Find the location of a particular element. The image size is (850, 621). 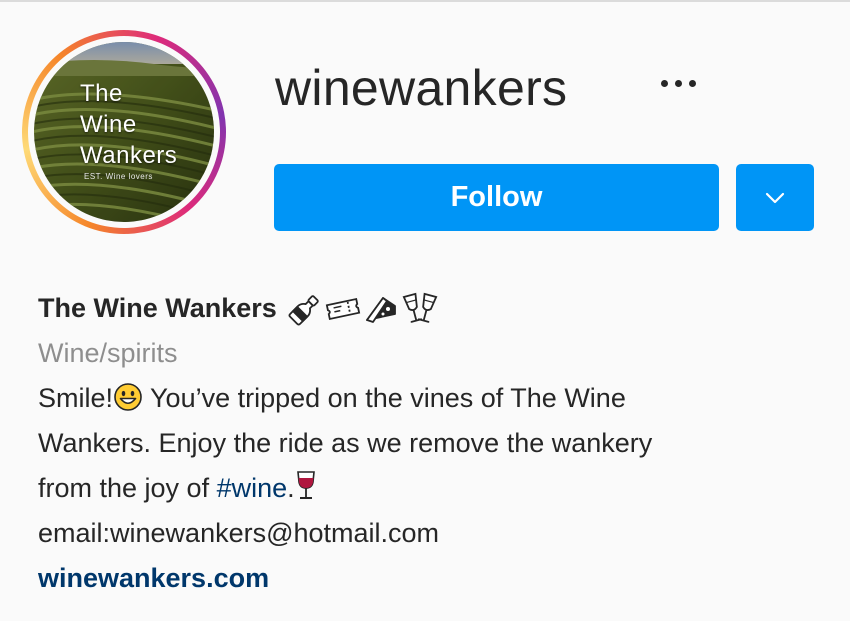

chevron-down-icon is located at coordinates (775, 197).